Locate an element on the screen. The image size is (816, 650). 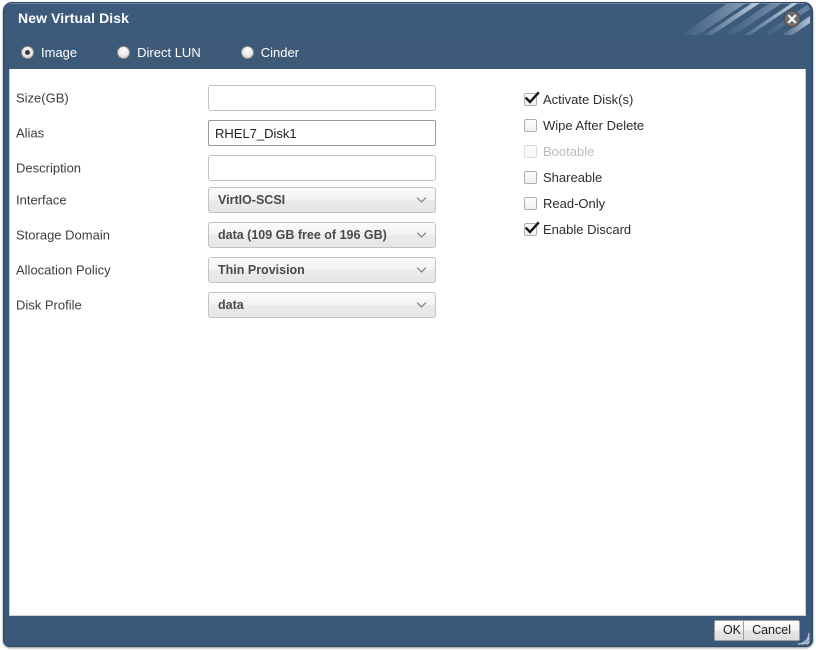
field-description-wrapper is located at coordinates (322, 168).